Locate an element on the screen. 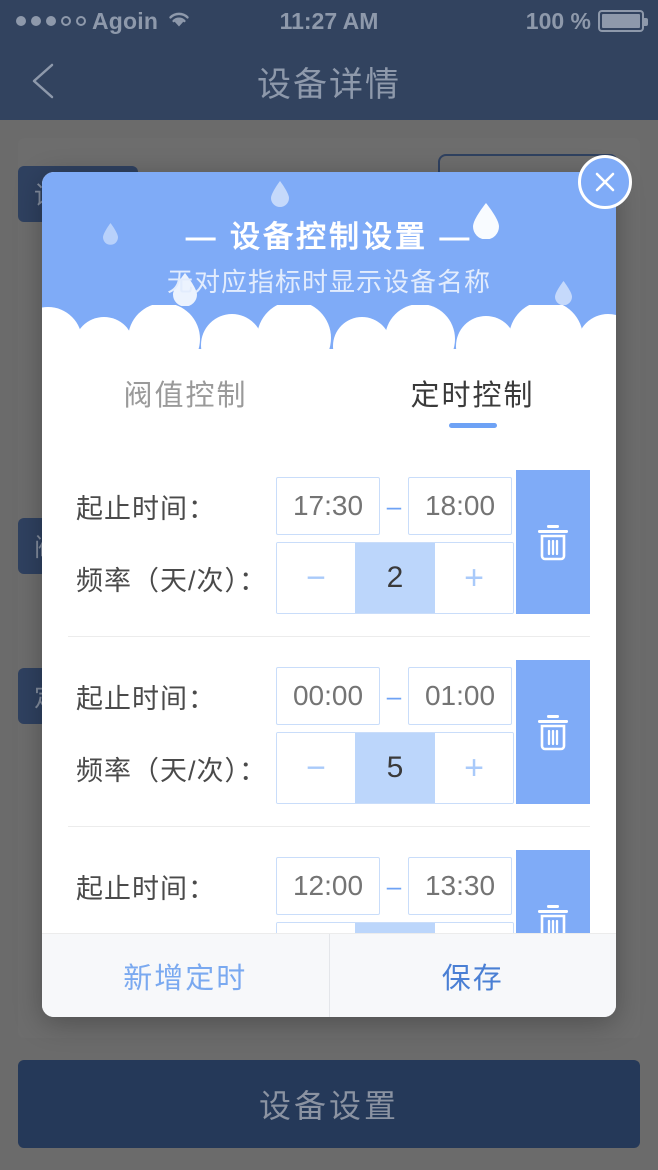 This screenshot has width=658, height=1170. page-title: 设备详情 is located at coordinates (329, 84).